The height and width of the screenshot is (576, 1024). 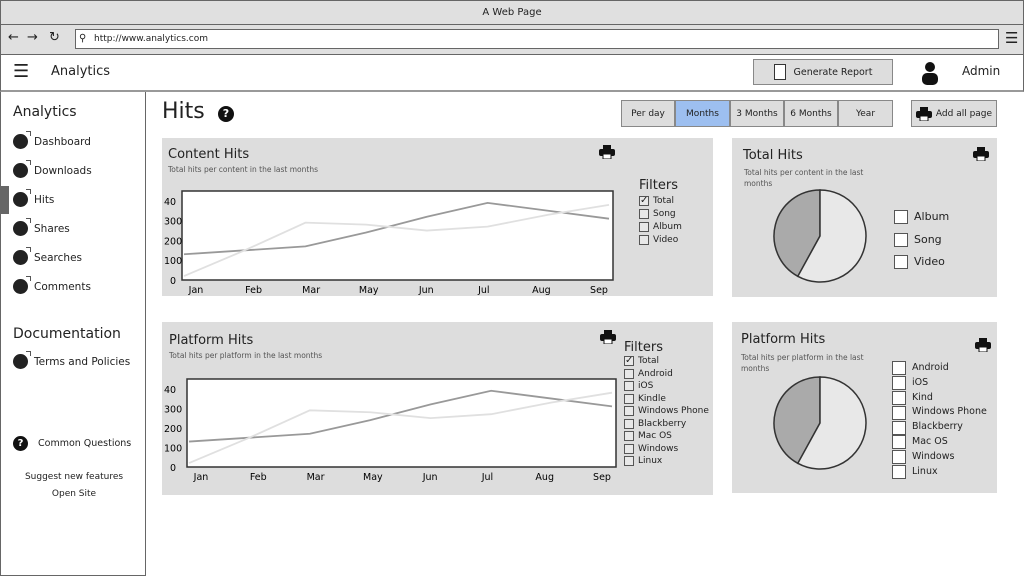 I want to click on period-3-months: 3 Months, so click(x=757, y=113).